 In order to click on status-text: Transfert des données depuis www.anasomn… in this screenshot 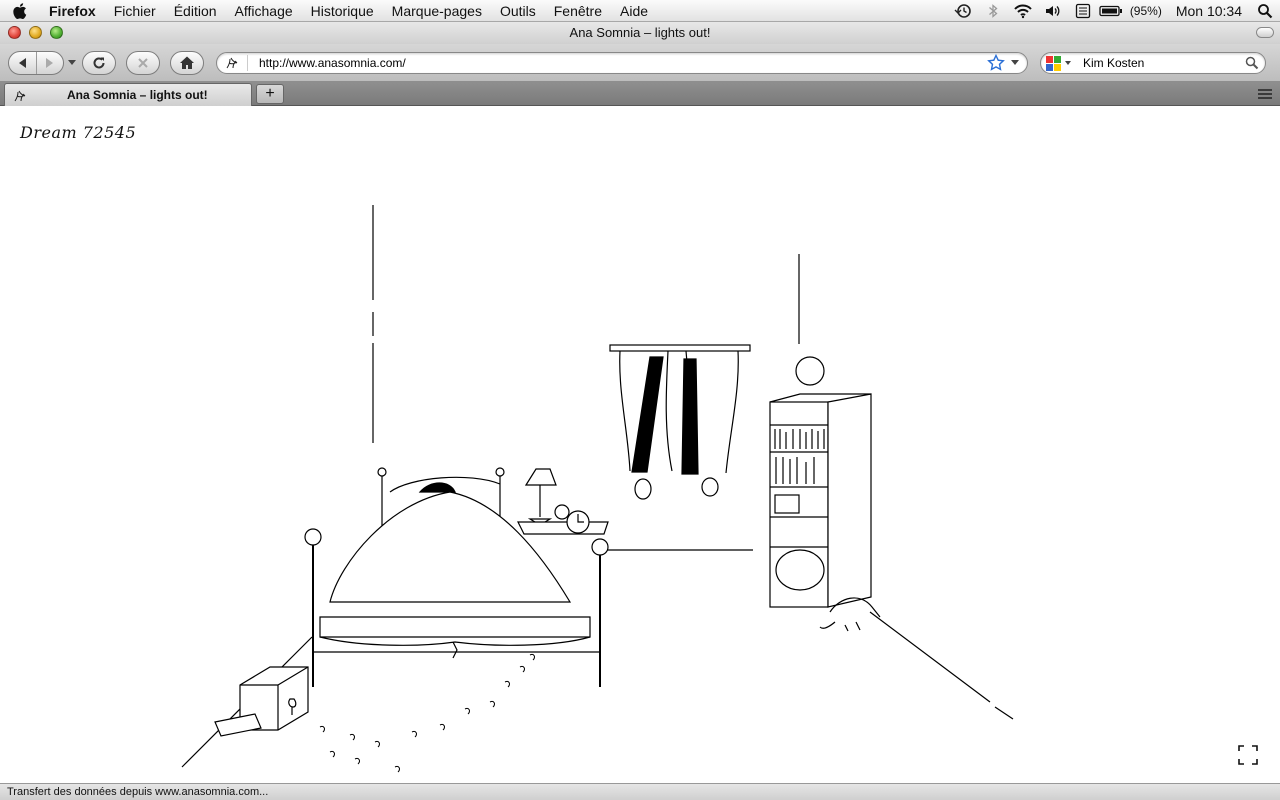, I will do `click(138, 792)`.